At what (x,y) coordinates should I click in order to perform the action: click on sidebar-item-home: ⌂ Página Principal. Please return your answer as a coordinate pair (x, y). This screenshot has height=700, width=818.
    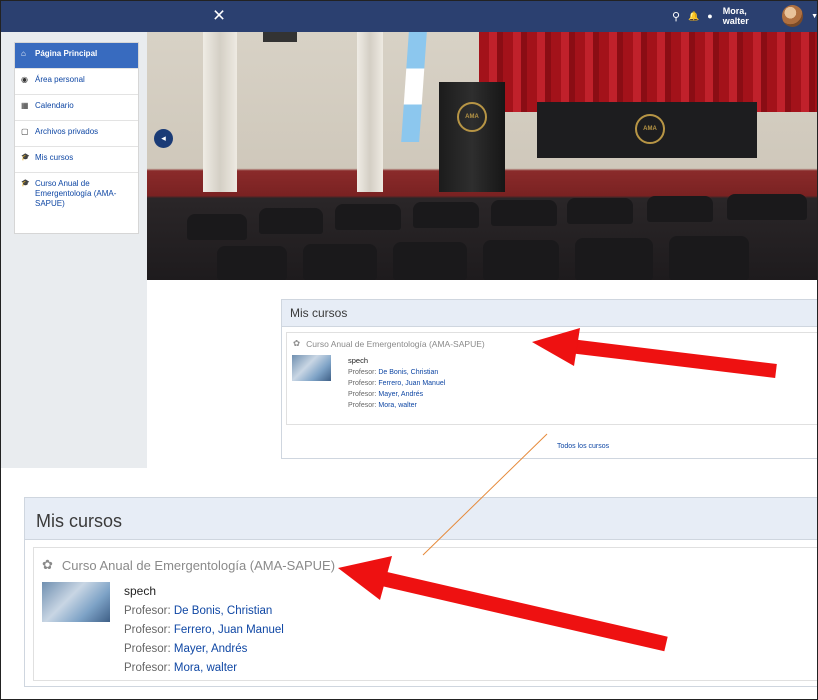
    Looking at the image, I should click on (76, 56).